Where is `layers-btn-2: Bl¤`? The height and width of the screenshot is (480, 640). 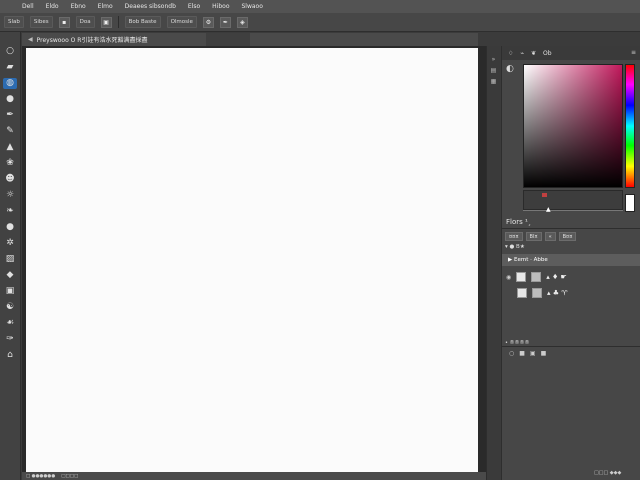
layers-btn-2: Bl¤ is located at coordinates (533, 236).